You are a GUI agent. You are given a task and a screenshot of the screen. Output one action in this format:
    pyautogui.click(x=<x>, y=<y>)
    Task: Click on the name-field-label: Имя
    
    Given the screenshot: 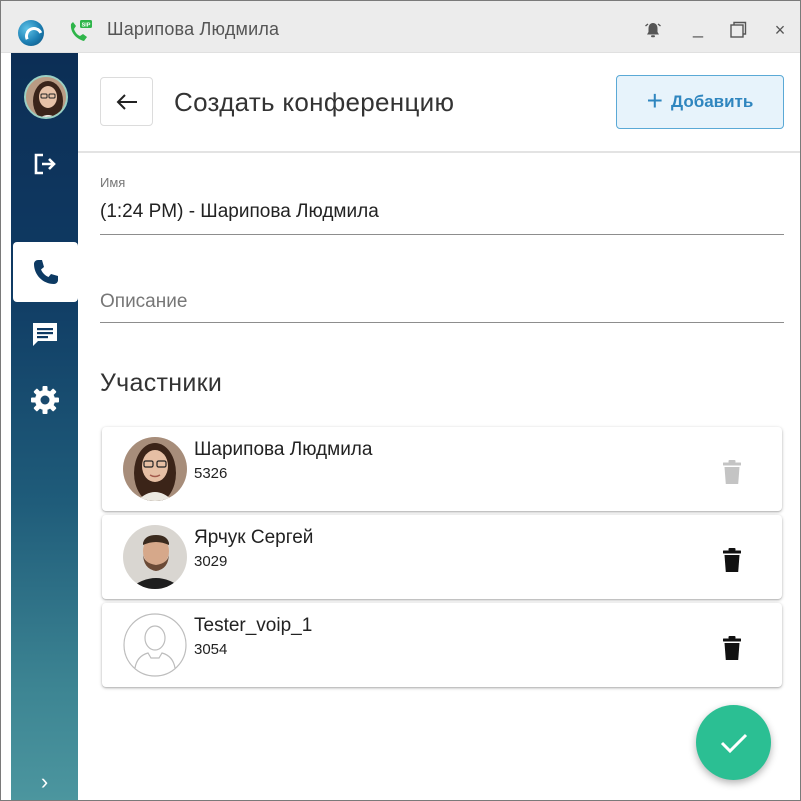 What is the action you would take?
    pyautogui.click(x=113, y=182)
    